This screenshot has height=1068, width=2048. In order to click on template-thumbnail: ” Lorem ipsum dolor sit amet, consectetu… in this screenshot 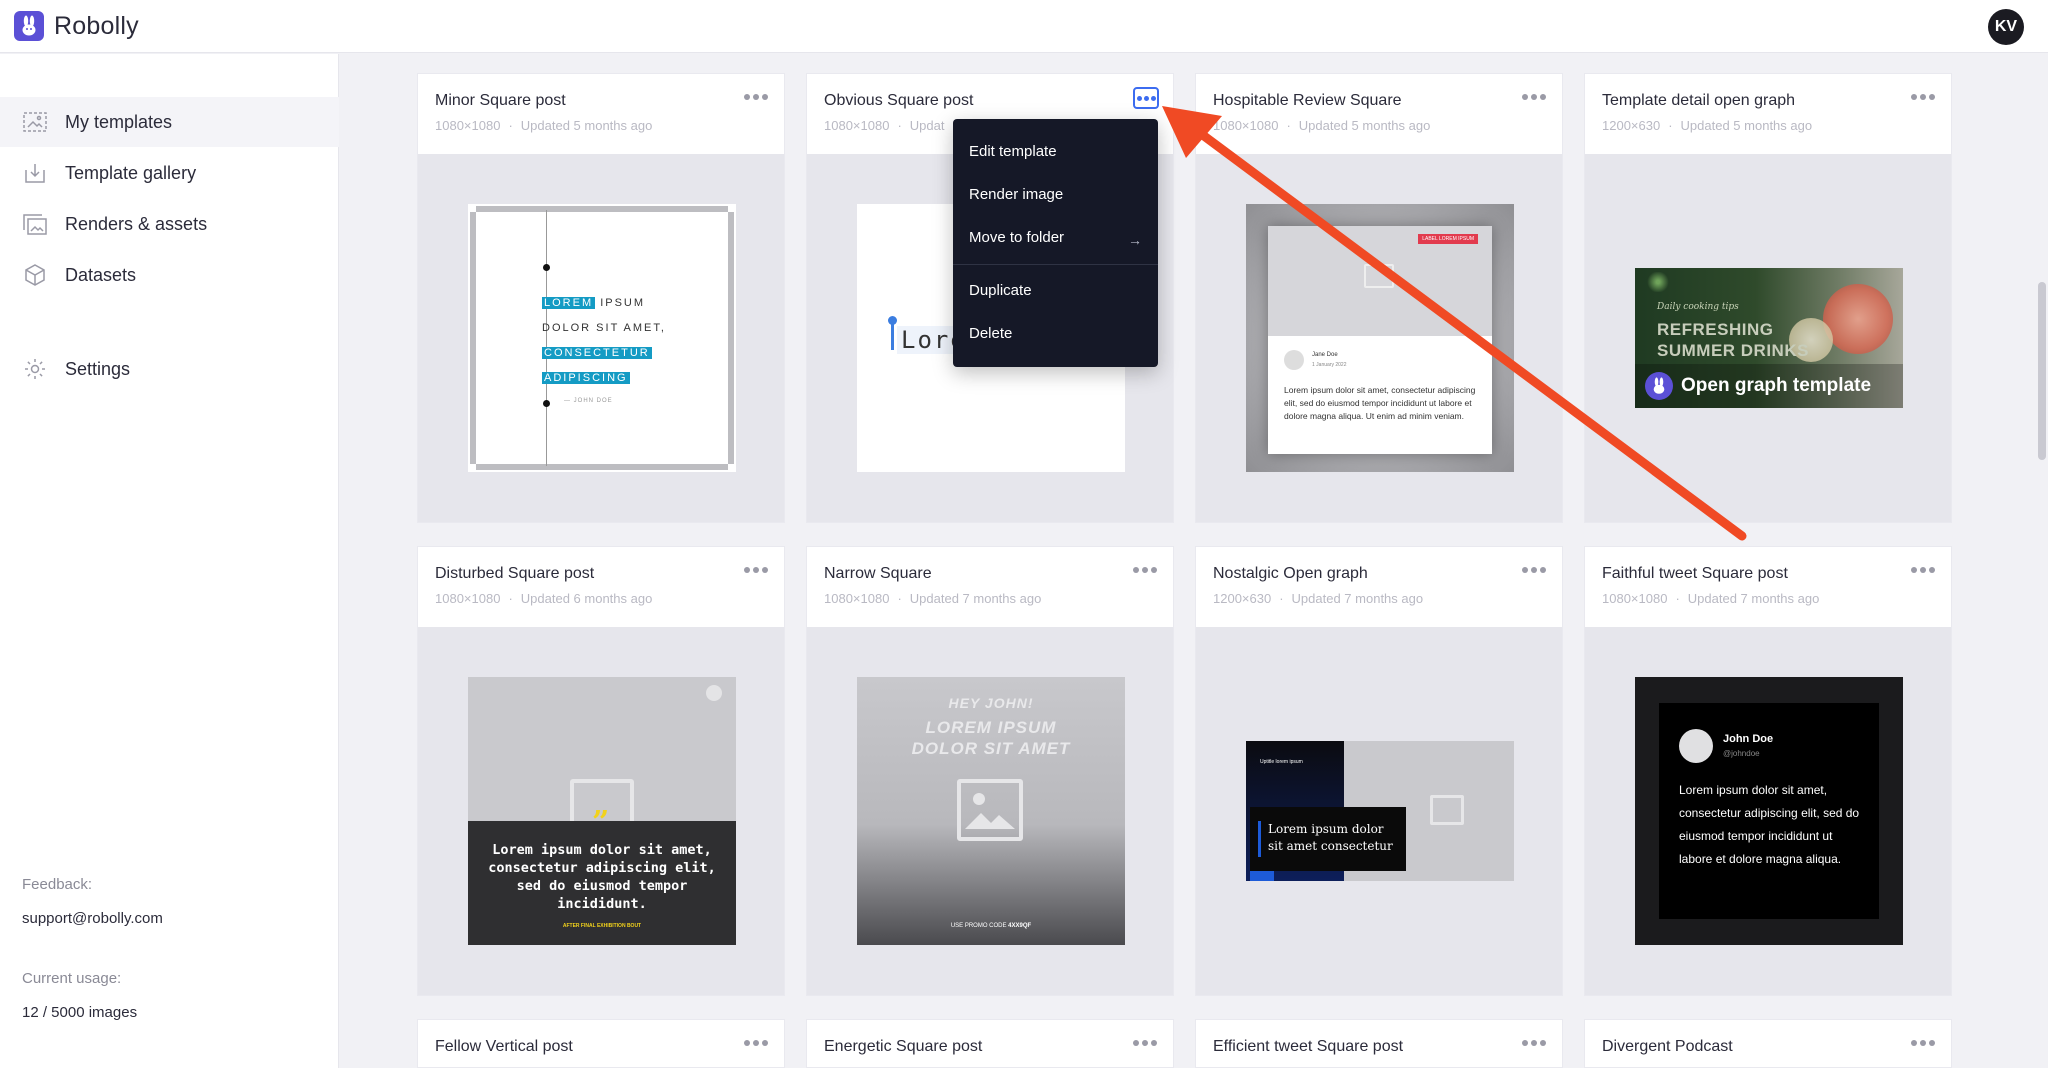, I will do `click(602, 811)`.